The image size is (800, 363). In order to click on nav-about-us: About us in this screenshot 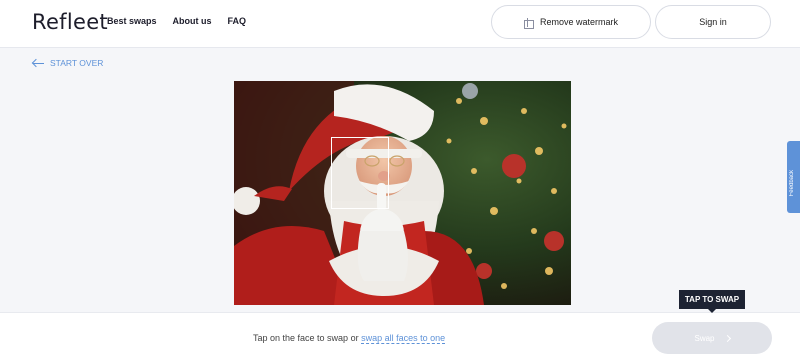, I will do `click(192, 21)`.